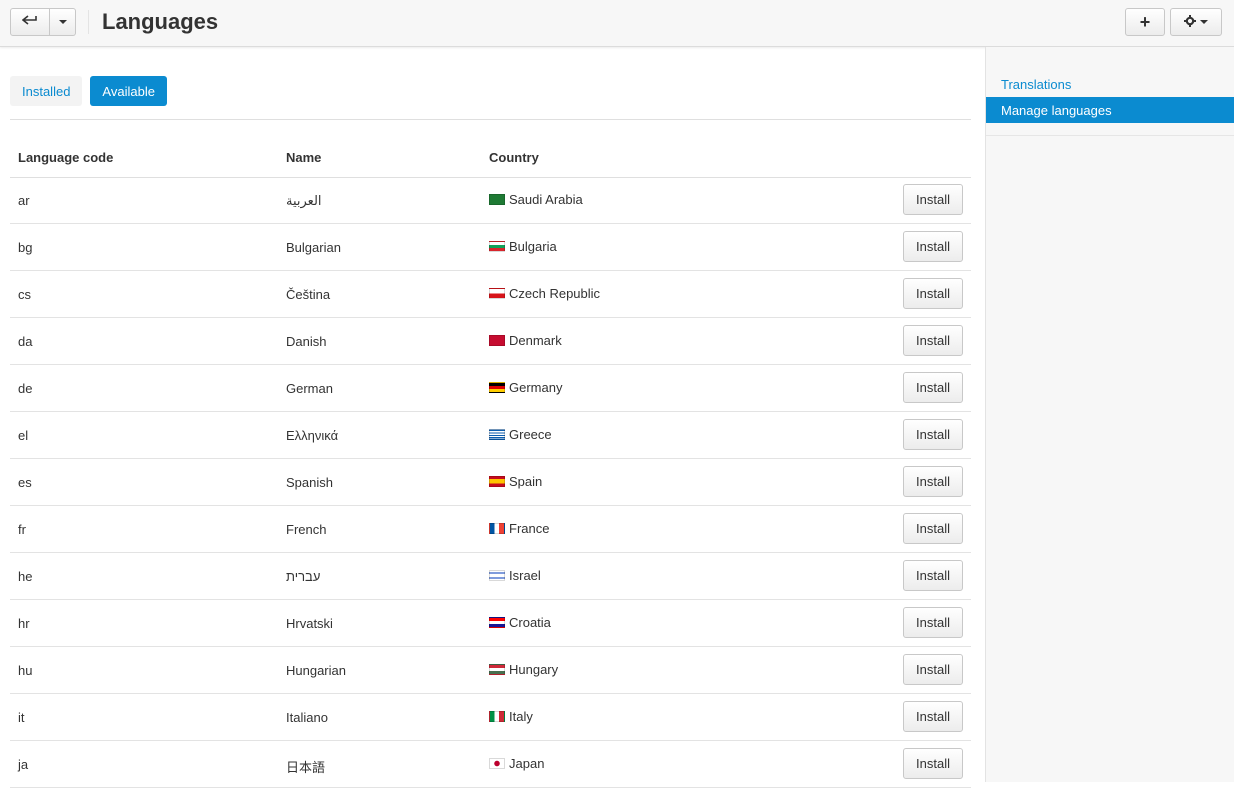  I want to click on language-name: German, so click(309, 388).